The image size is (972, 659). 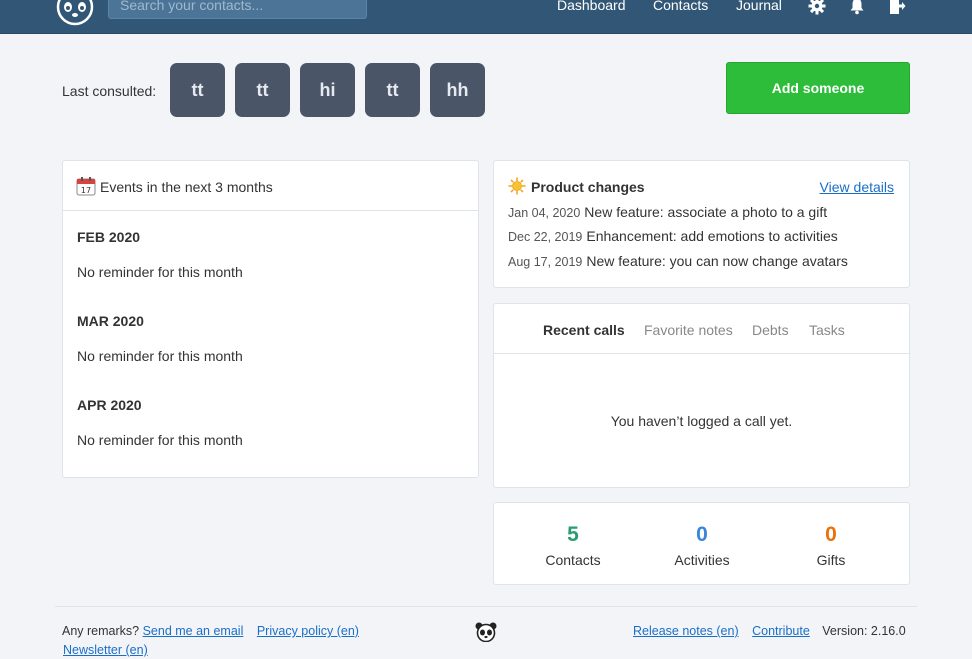 What do you see at coordinates (588, 187) in the screenshot?
I see `product-changes-title: Product changes` at bounding box center [588, 187].